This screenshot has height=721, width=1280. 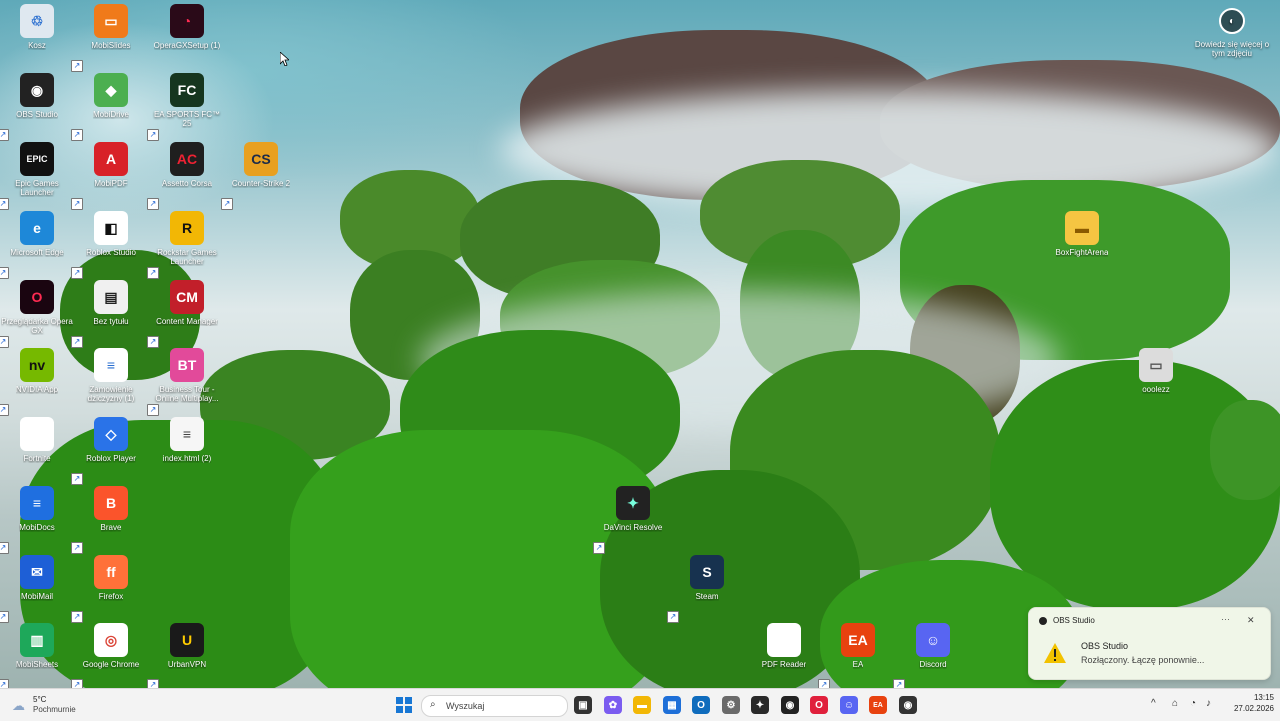 What do you see at coordinates (1074, 620) in the screenshot?
I see `notification-app-name: OBS Studio` at bounding box center [1074, 620].